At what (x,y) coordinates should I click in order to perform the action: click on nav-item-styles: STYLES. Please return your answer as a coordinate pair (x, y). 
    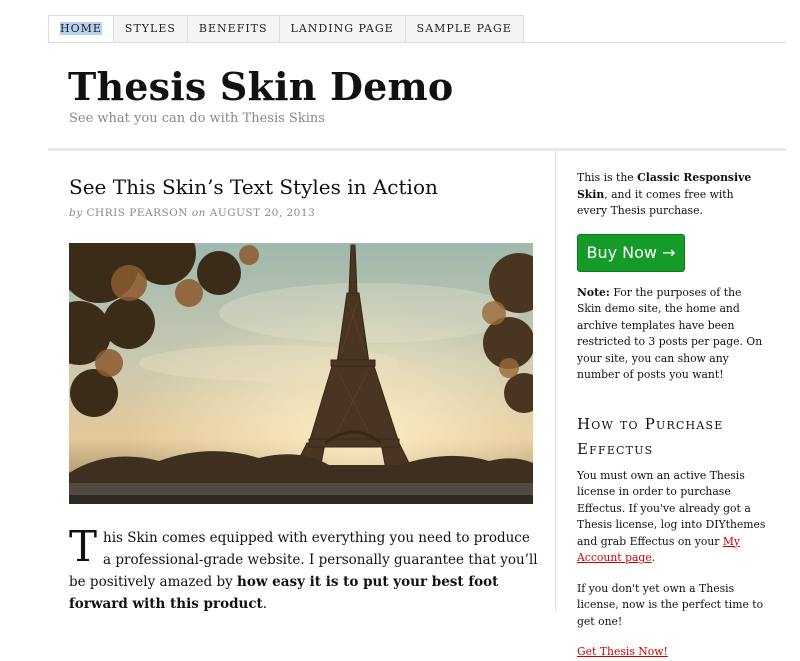
    Looking at the image, I should click on (149, 29).